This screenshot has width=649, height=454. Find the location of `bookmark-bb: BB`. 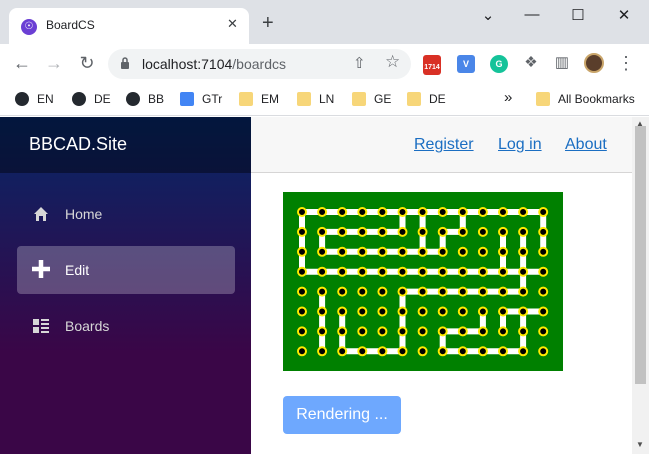

bookmark-bb: BB is located at coordinates (145, 99).